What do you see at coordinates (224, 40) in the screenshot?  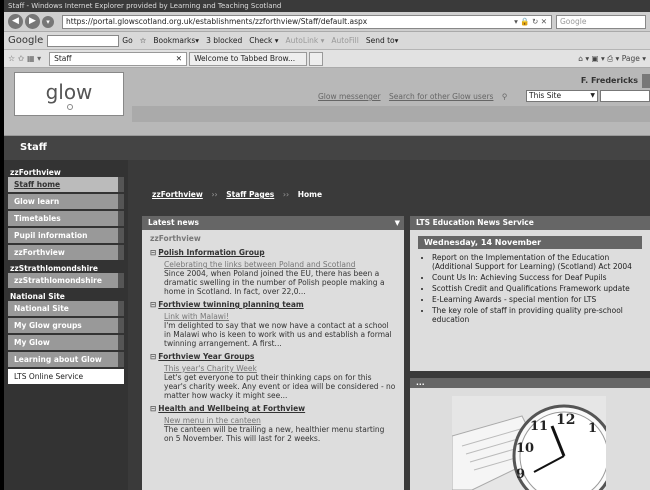 I see `popup-blocked-button: 3 blocked` at bounding box center [224, 40].